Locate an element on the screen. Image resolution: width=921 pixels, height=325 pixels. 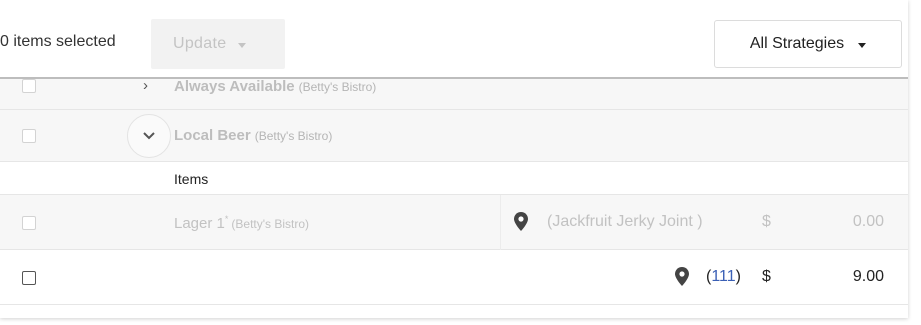
item-location: (111) is located at coordinates (723, 277).